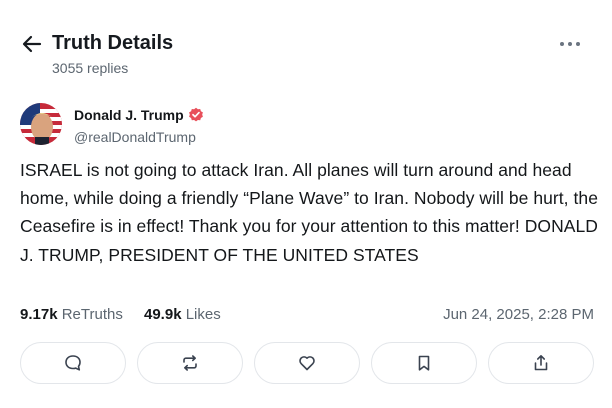 Image resolution: width=612 pixels, height=408 pixels. I want to click on avatar, so click(41, 124).